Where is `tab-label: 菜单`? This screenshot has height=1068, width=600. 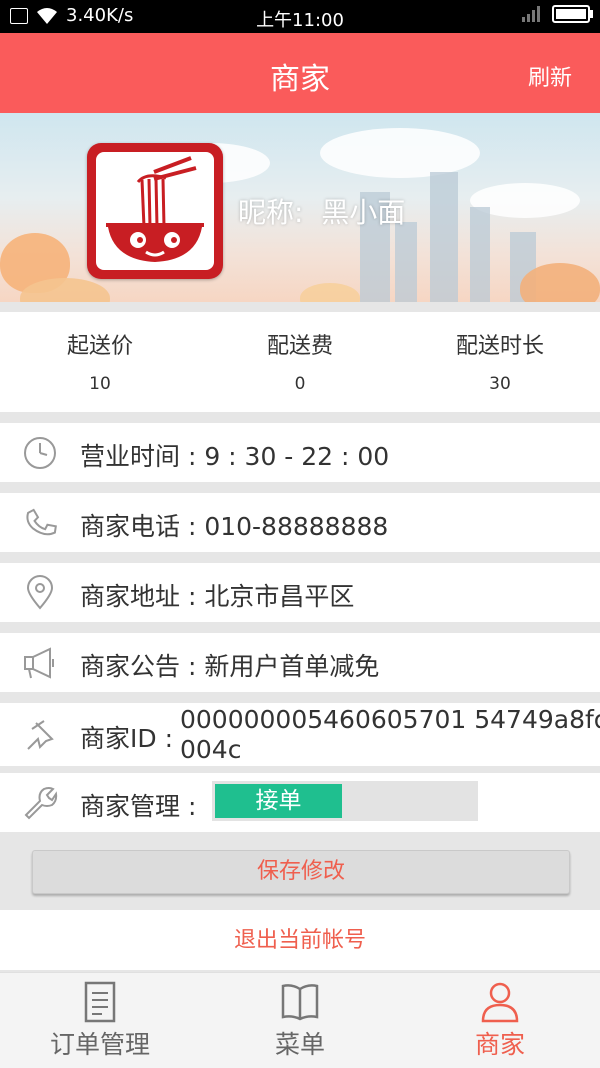
tab-label: 菜单 is located at coordinates (299, 1044).